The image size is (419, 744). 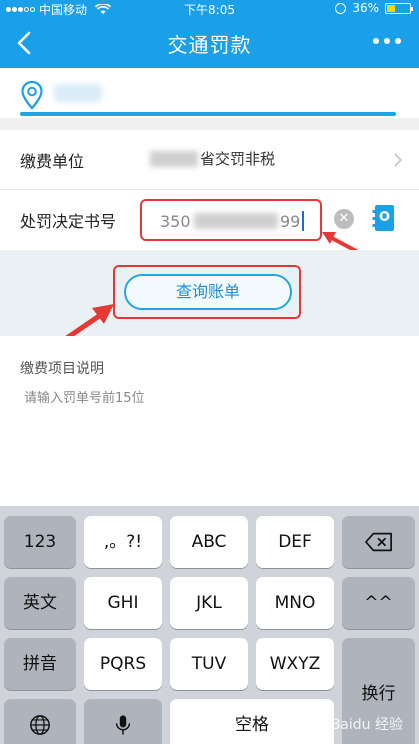 I want to click on payee-row: 缴费单位 省交罚非税, so click(x=209, y=160).